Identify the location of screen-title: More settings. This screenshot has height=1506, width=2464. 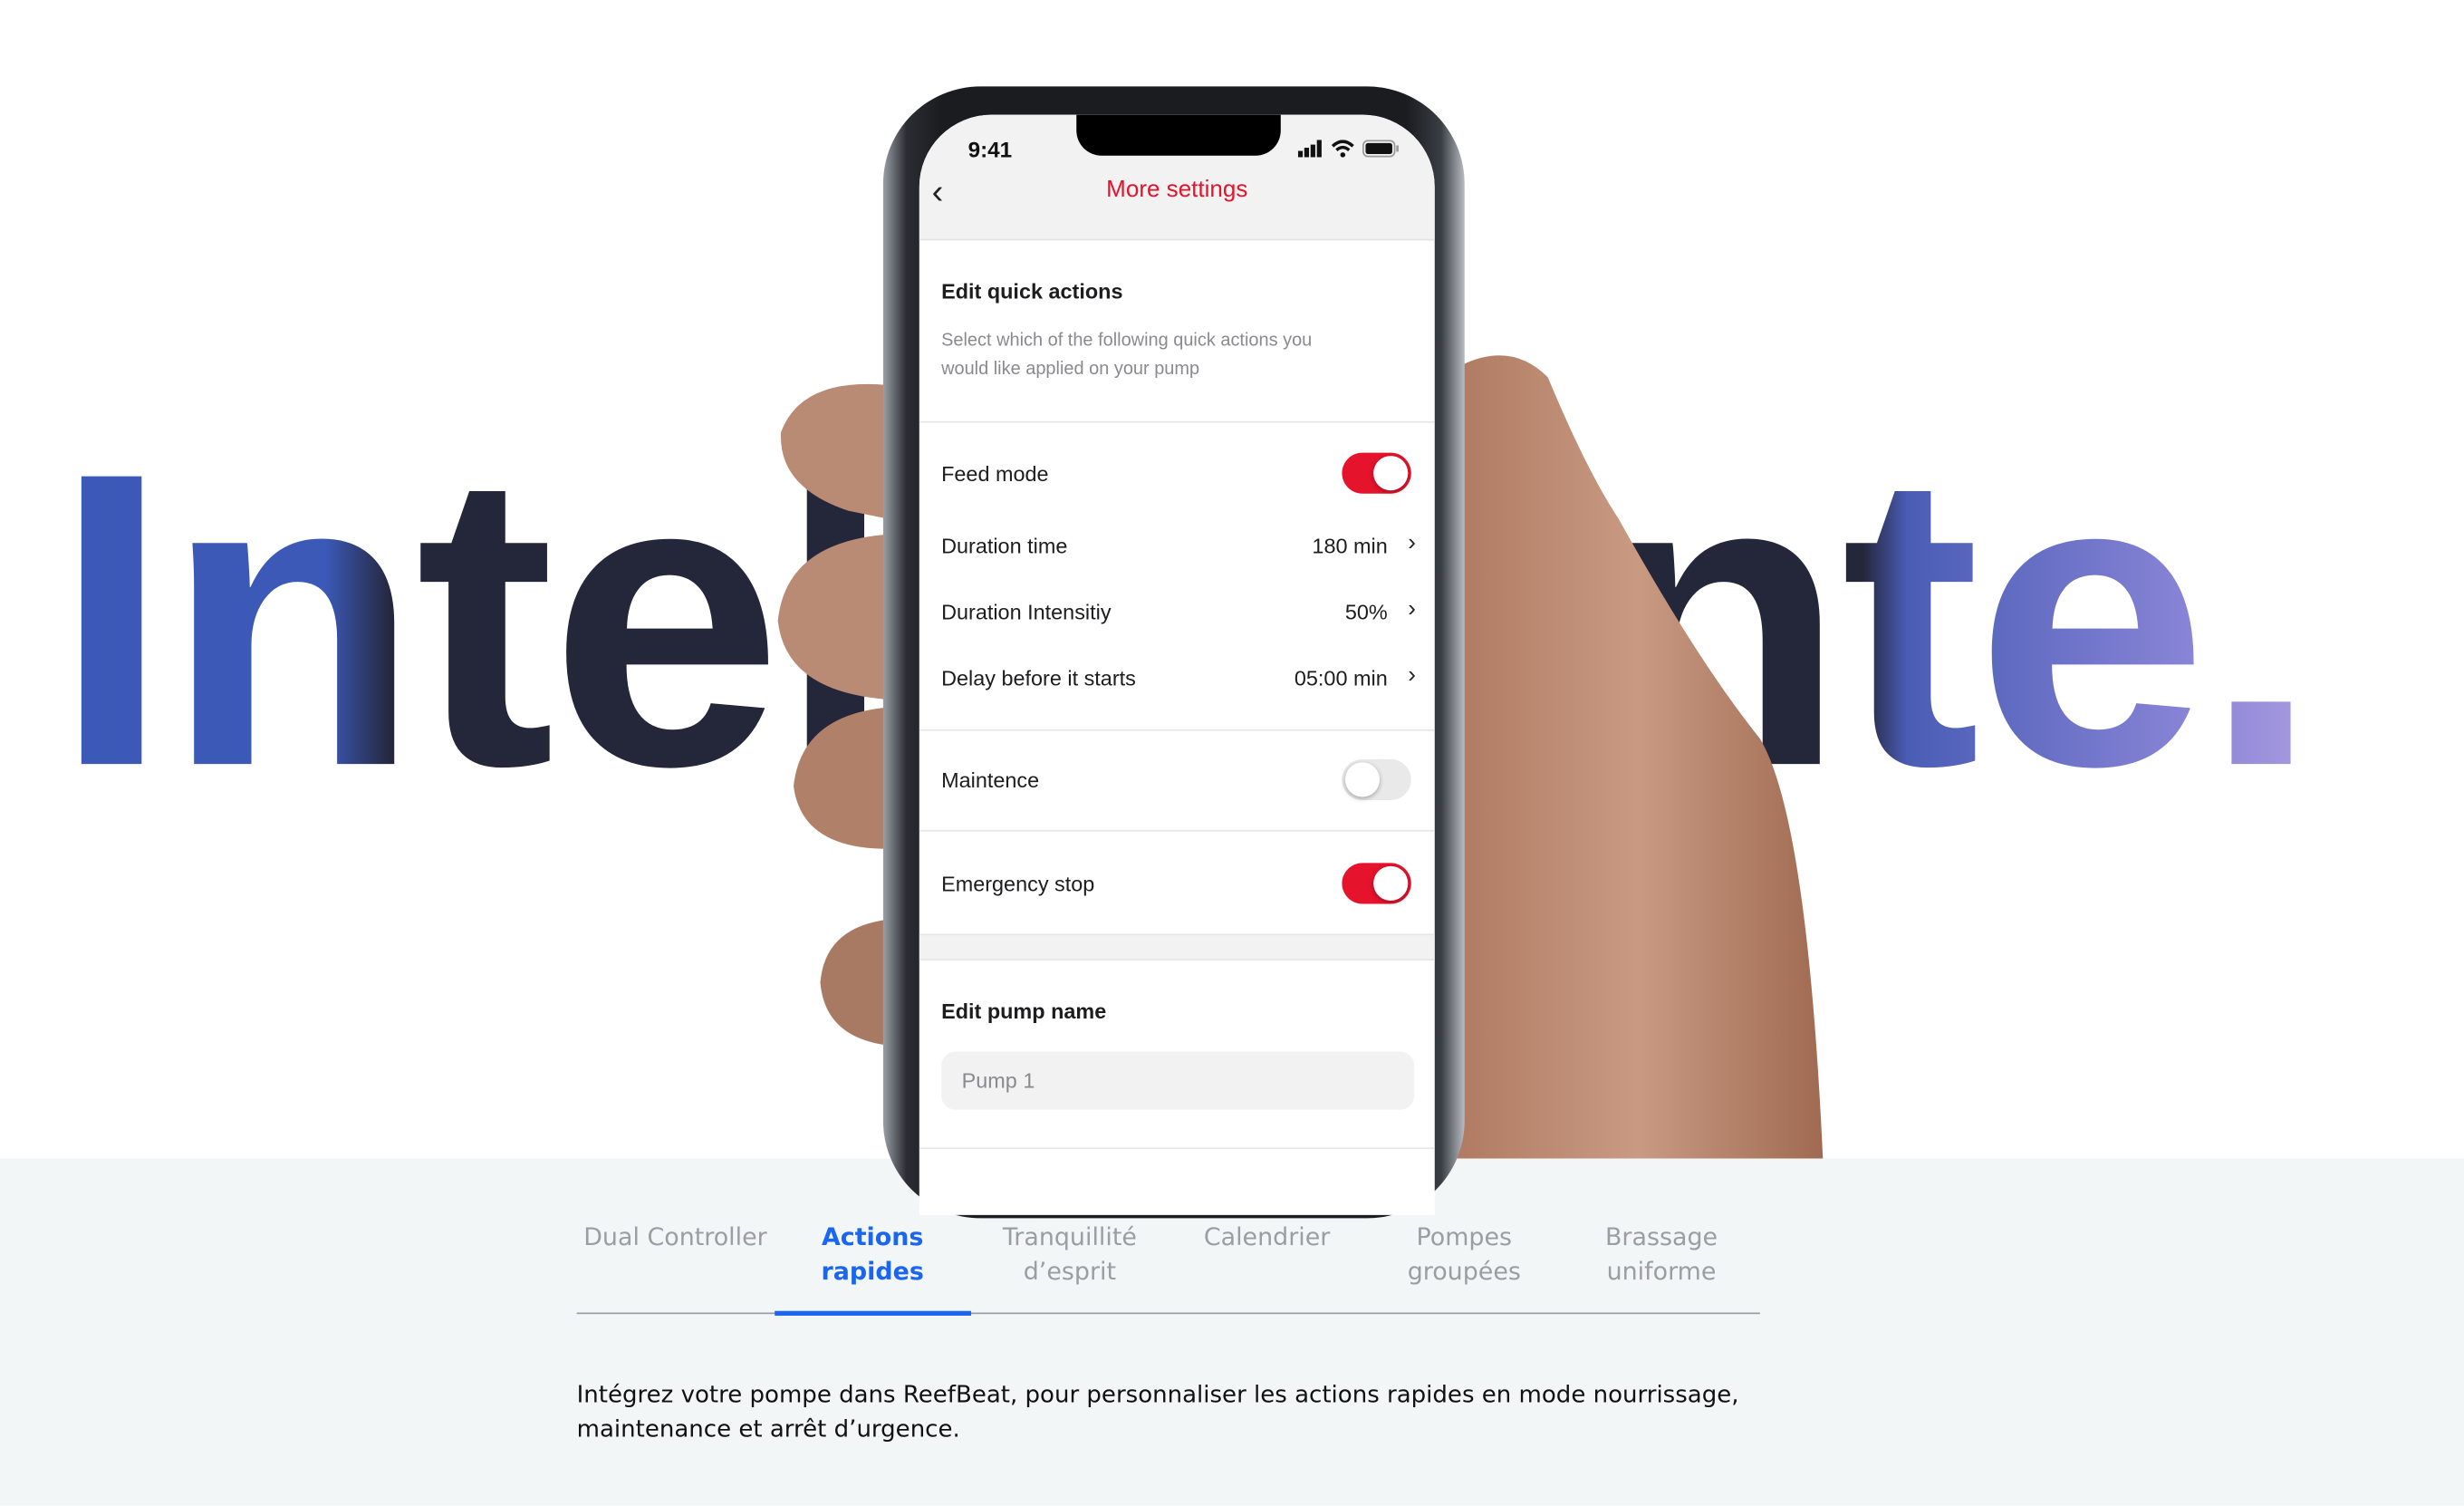
(1177, 189).